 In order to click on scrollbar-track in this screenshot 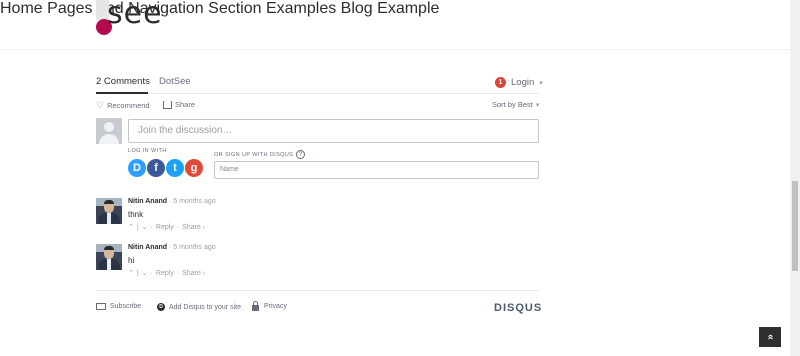, I will do `click(795, 178)`.